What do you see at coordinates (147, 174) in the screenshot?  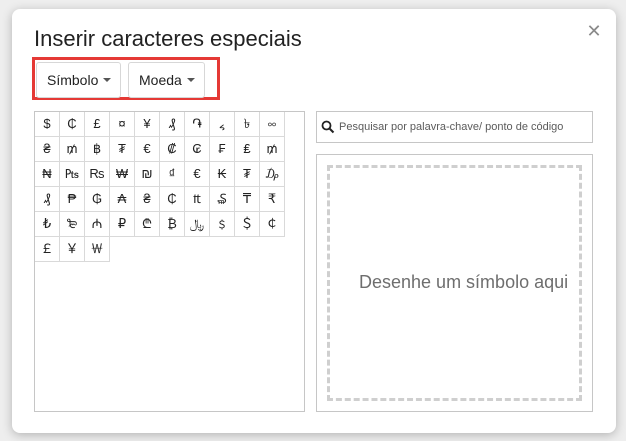 I see `symbol-cell: ₪` at bounding box center [147, 174].